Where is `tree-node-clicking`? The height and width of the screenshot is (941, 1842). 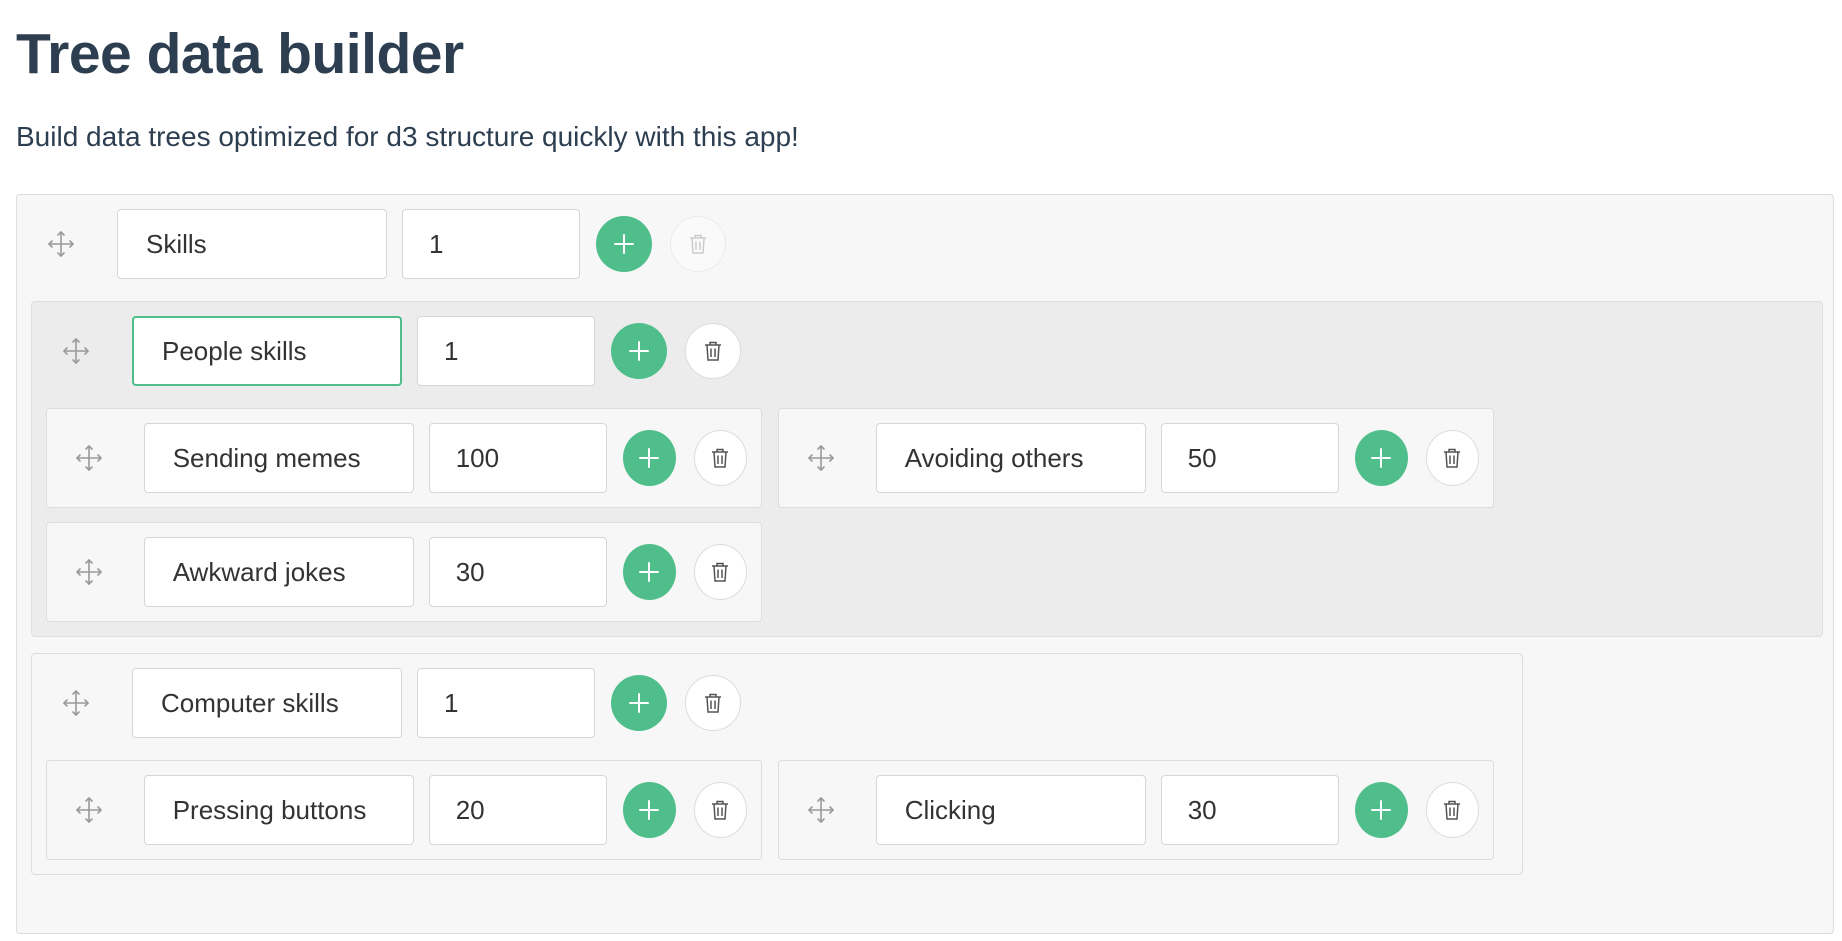 tree-node-clicking is located at coordinates (1136, 810).